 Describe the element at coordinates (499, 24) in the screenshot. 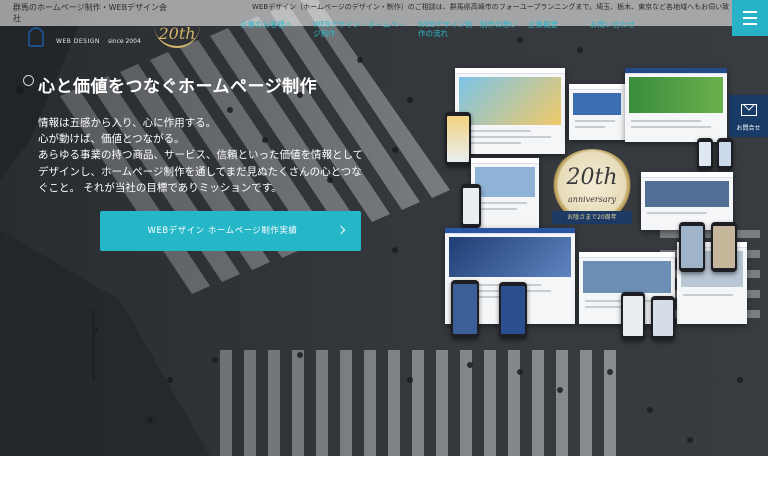

I see `nav-item-philosophy: 制作の想い` at that location.